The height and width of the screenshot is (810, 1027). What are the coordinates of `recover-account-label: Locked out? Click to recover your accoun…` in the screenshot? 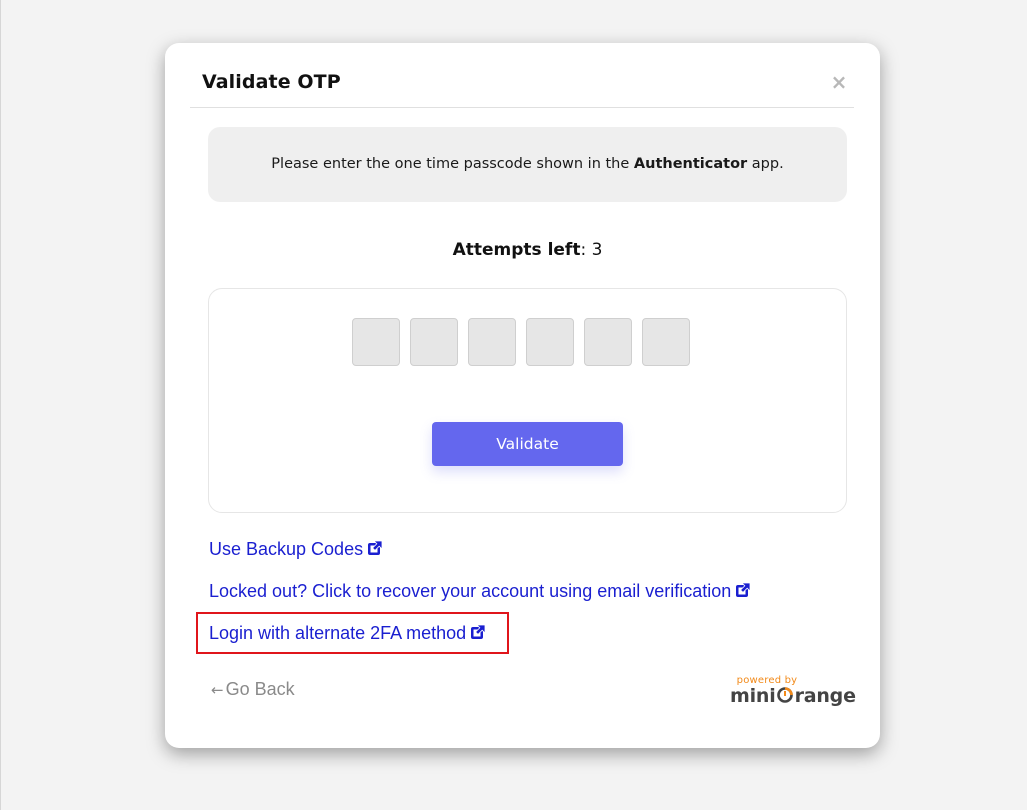 It's located at (470, 591).